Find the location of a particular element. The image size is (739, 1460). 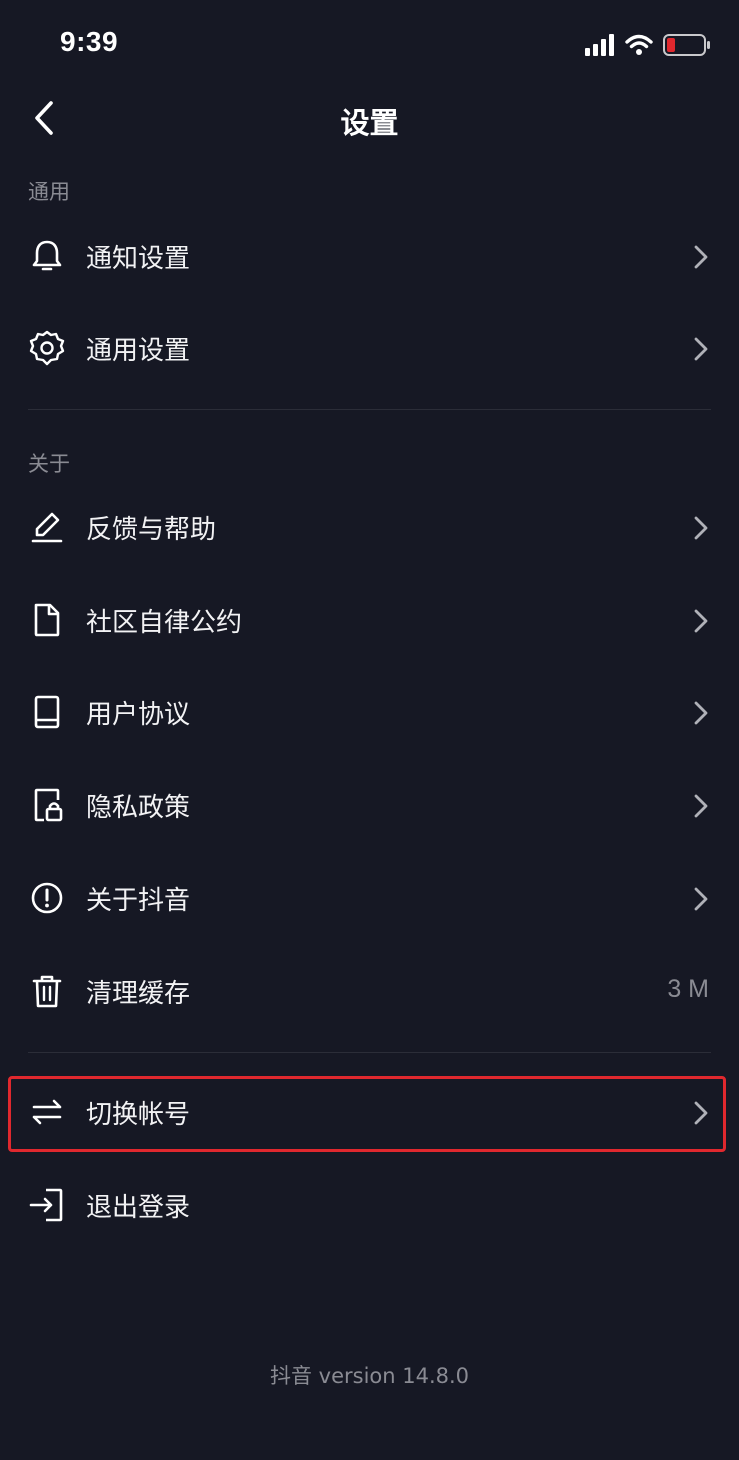

page-title: 设置 is located at coordinates (369, 123).